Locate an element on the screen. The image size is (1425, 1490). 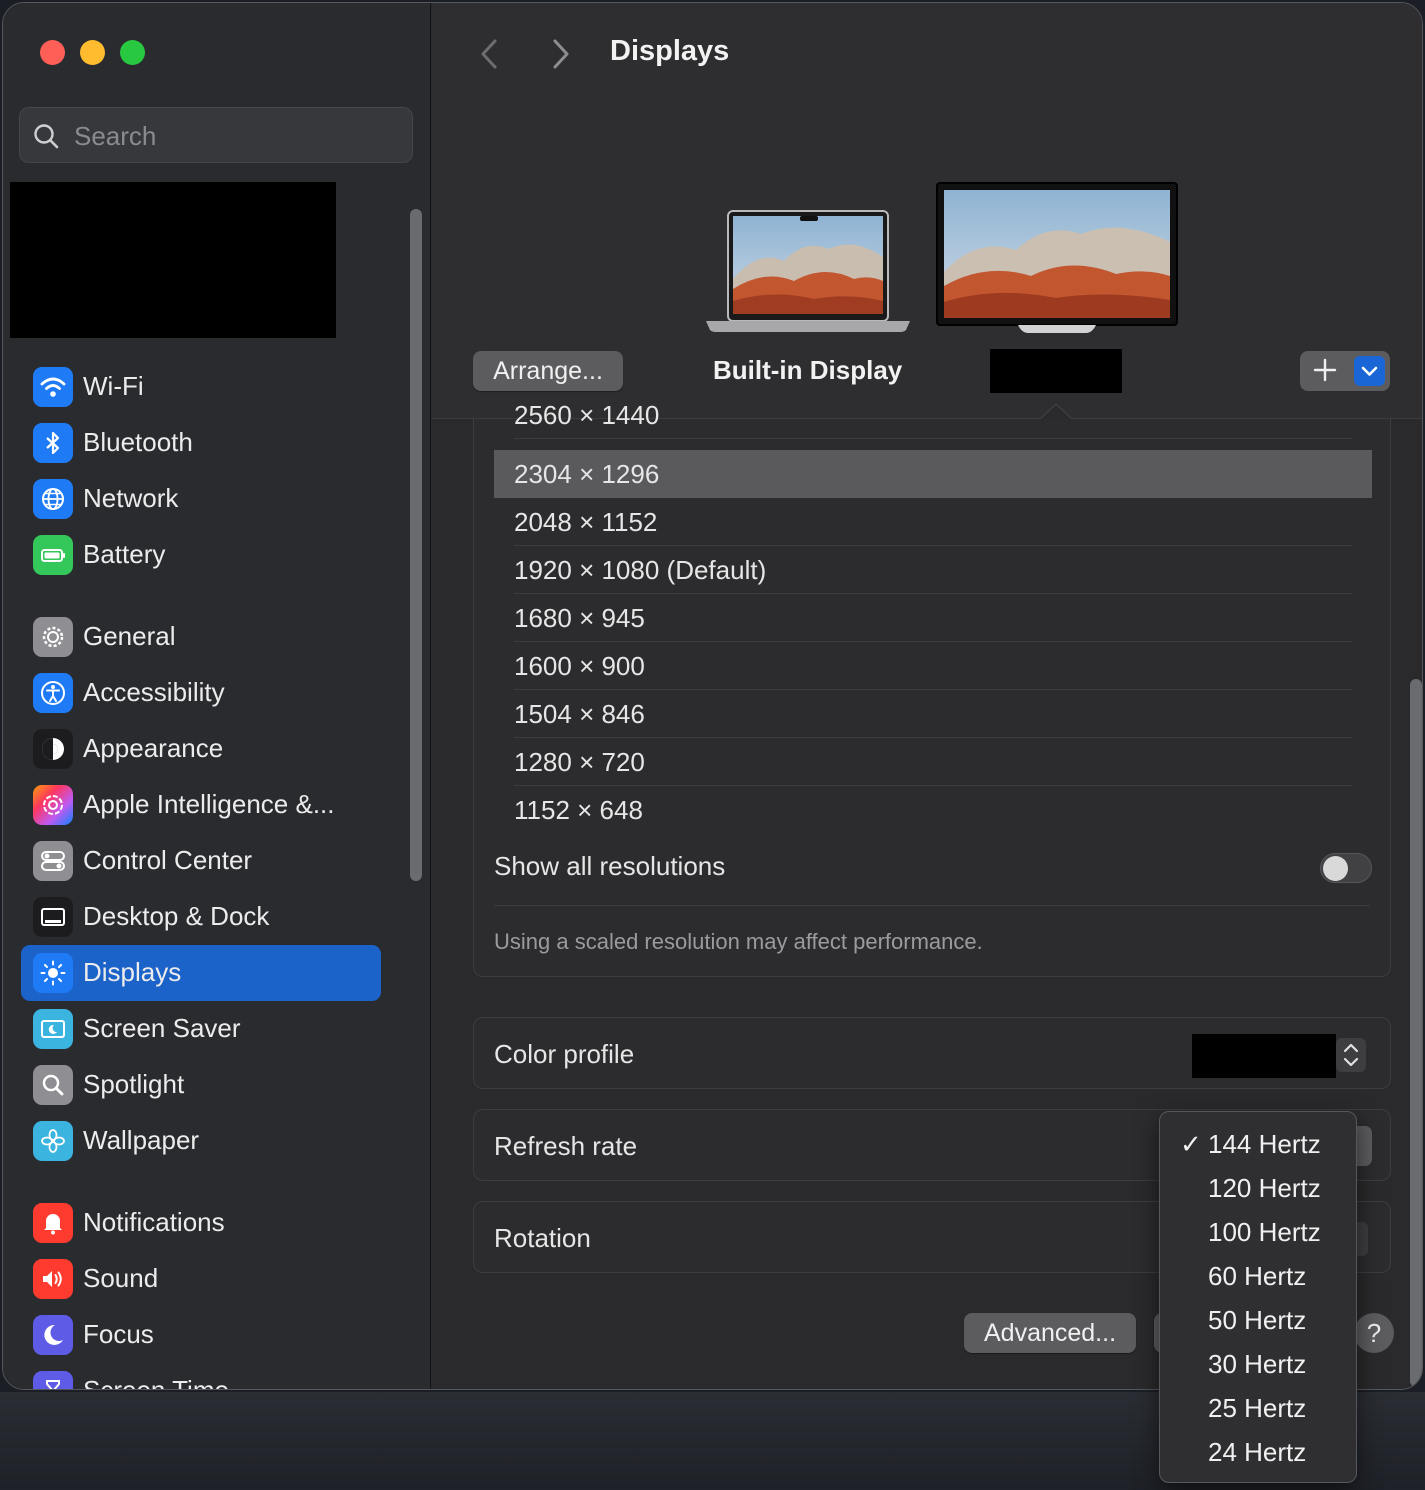
bluetooth-icon is located at coordinates (53, 443).